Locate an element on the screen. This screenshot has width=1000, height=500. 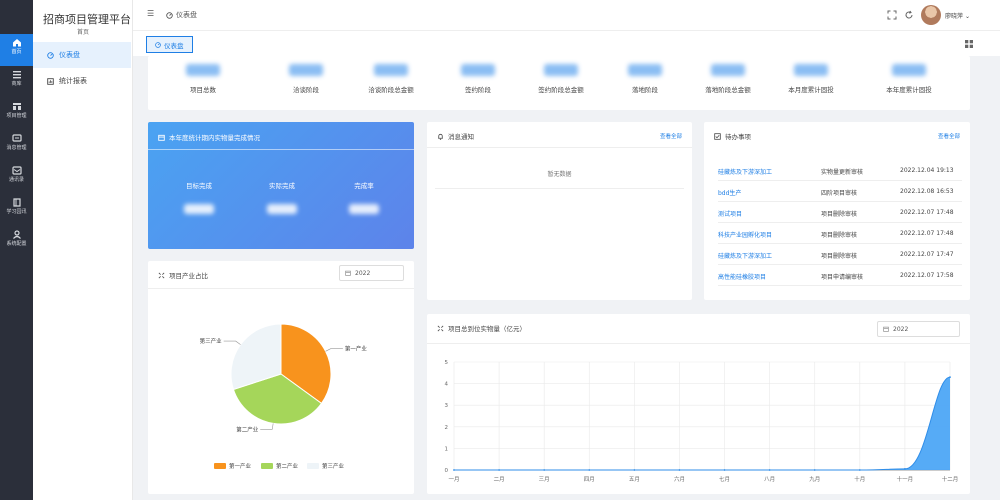
x-tick-label: 四月 is located at coordinates (589, 479).